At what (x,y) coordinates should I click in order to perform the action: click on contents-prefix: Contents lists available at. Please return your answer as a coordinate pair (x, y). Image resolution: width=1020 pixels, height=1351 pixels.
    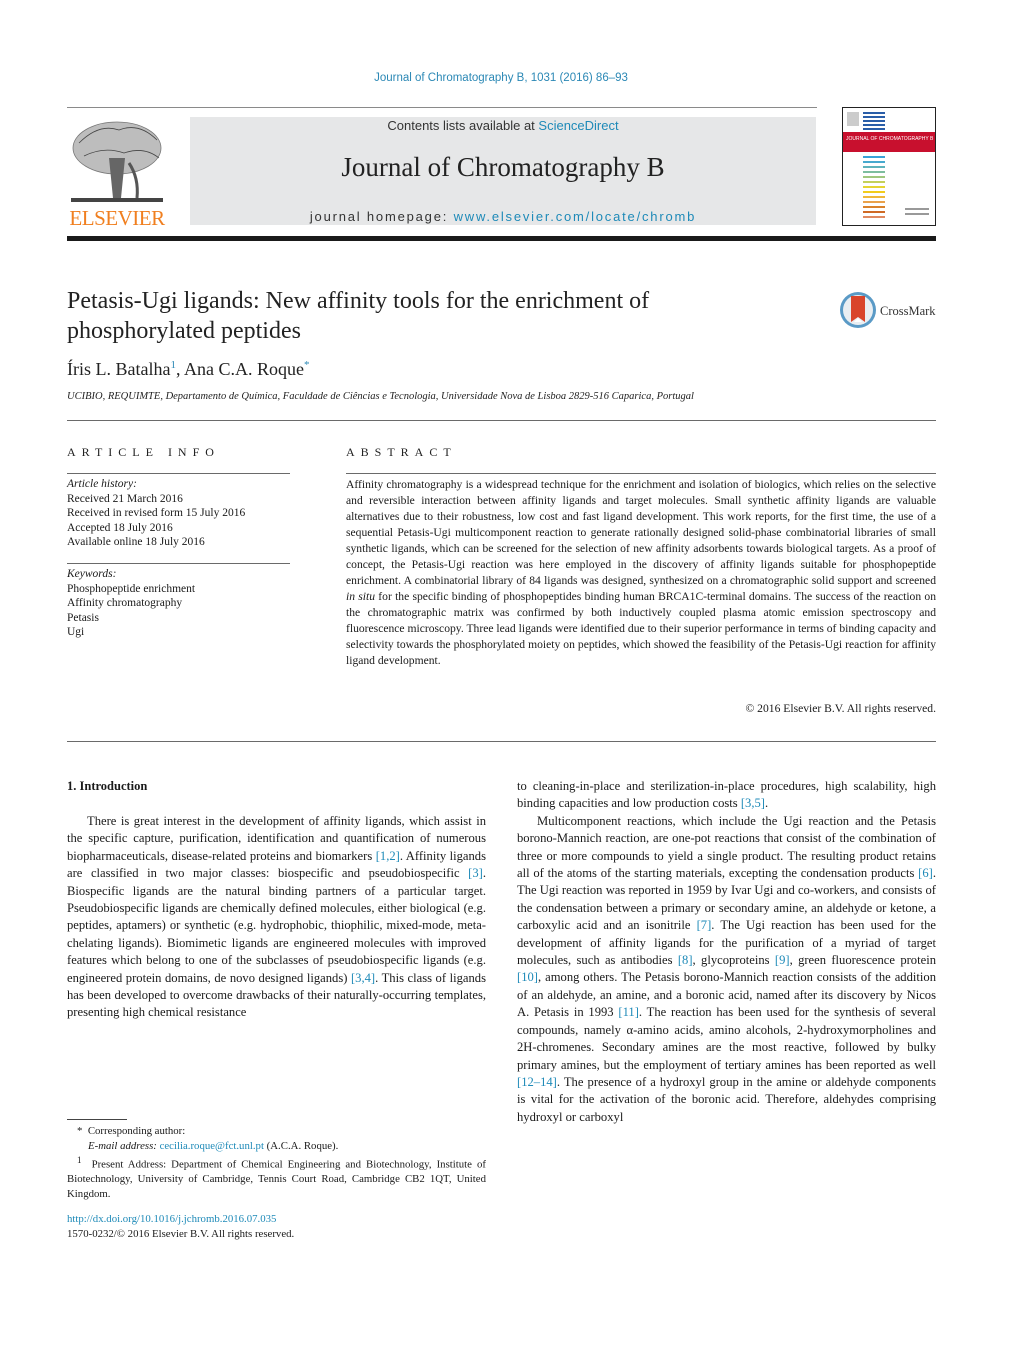
    Looking at the image, I should click on (463, 125).